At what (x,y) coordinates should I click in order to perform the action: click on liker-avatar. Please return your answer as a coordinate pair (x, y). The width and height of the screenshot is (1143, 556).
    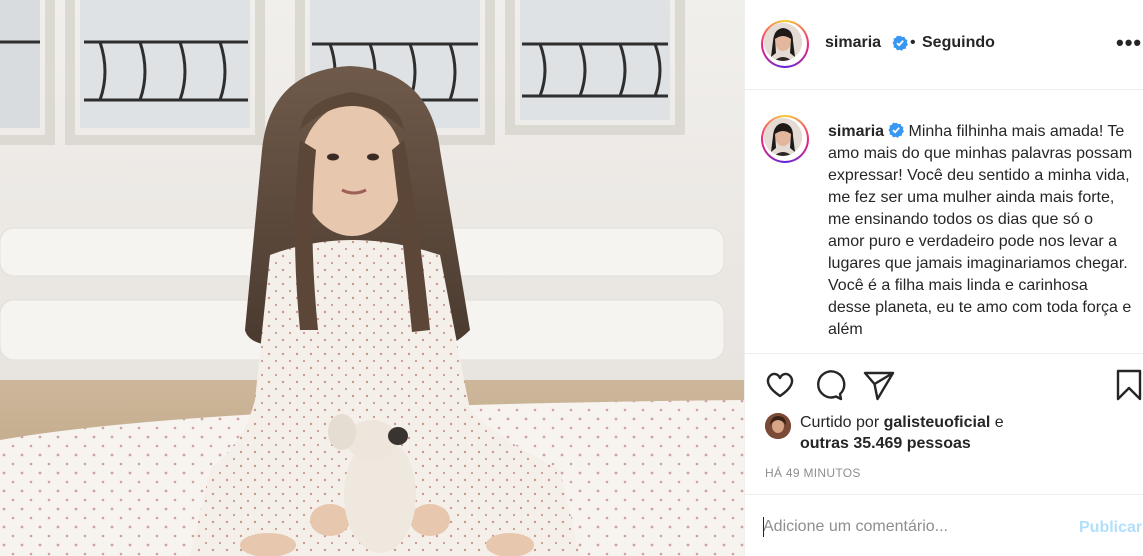
    Looking at the image, I should click on (778, 426).